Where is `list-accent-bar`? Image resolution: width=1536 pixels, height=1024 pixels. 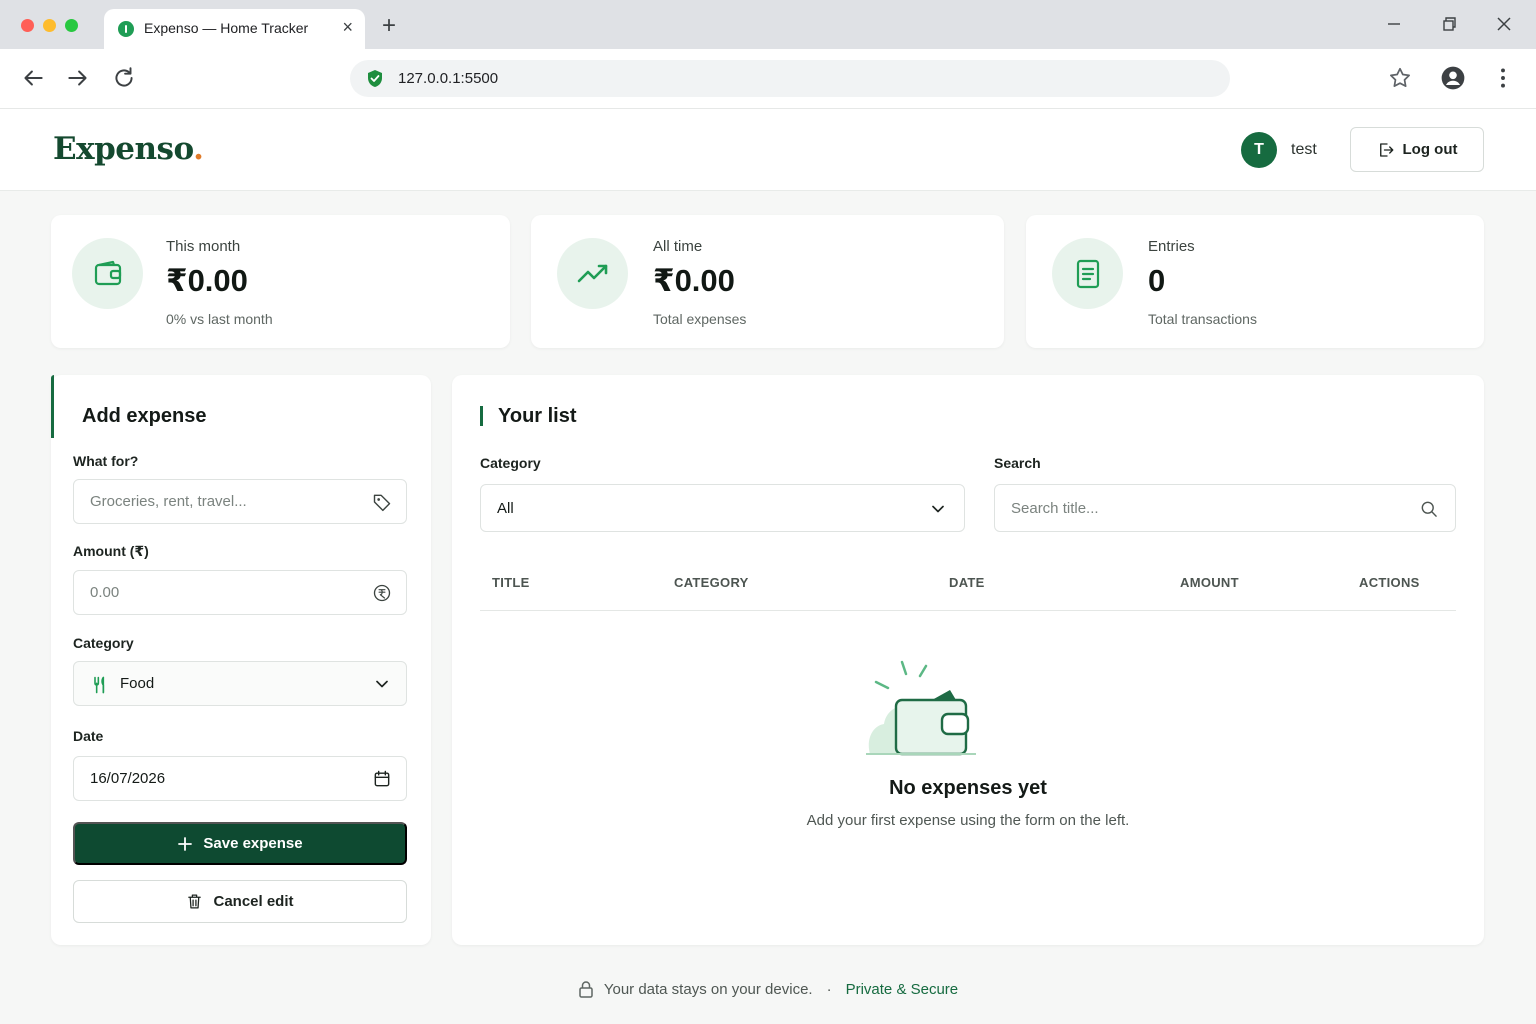 list-accent-bar is located at coordinates (481, 416).